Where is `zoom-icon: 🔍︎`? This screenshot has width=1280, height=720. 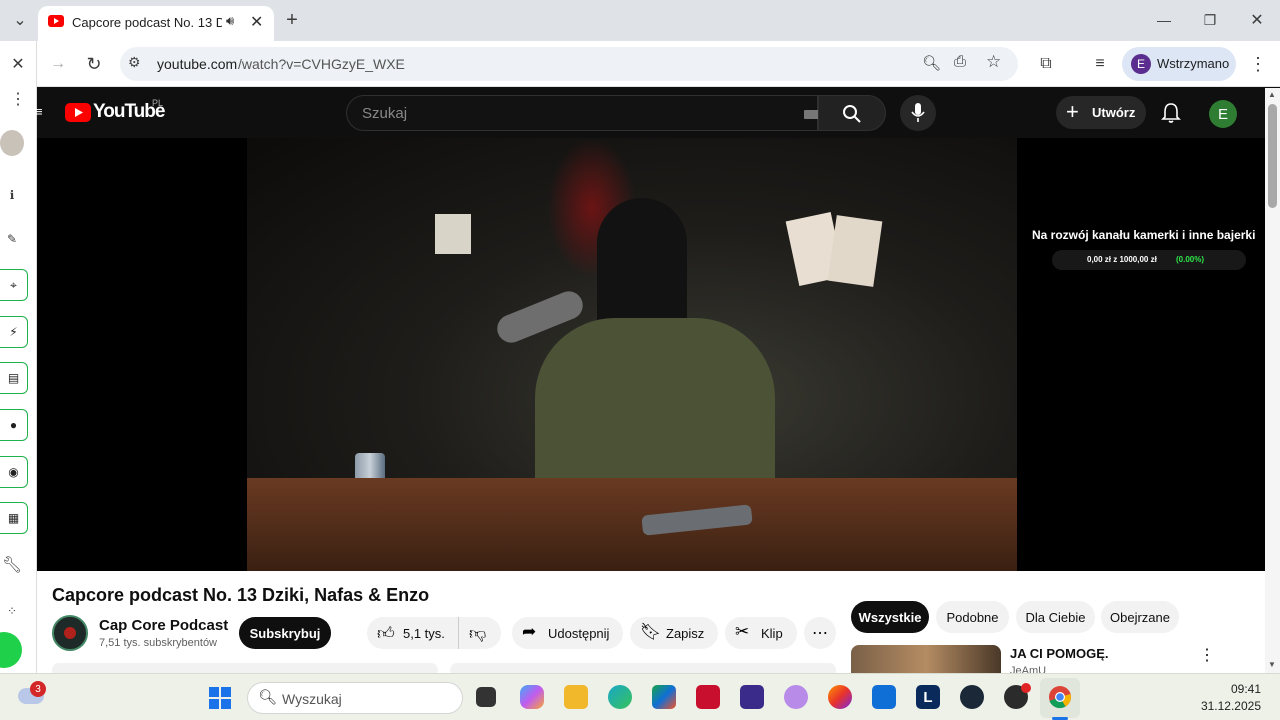
zoom-icon: 🔍︎ is located at coordinates (931, 63).